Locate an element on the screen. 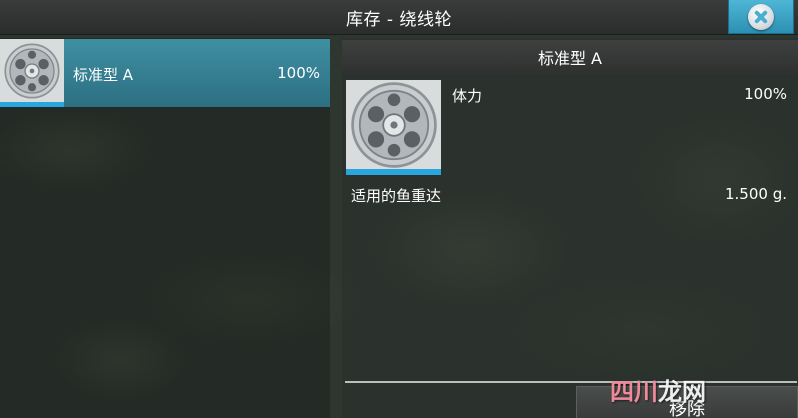 This screenshot has height=418, width=798. watermark-logo: 四川龙网 is located at coordinates (658, 389).